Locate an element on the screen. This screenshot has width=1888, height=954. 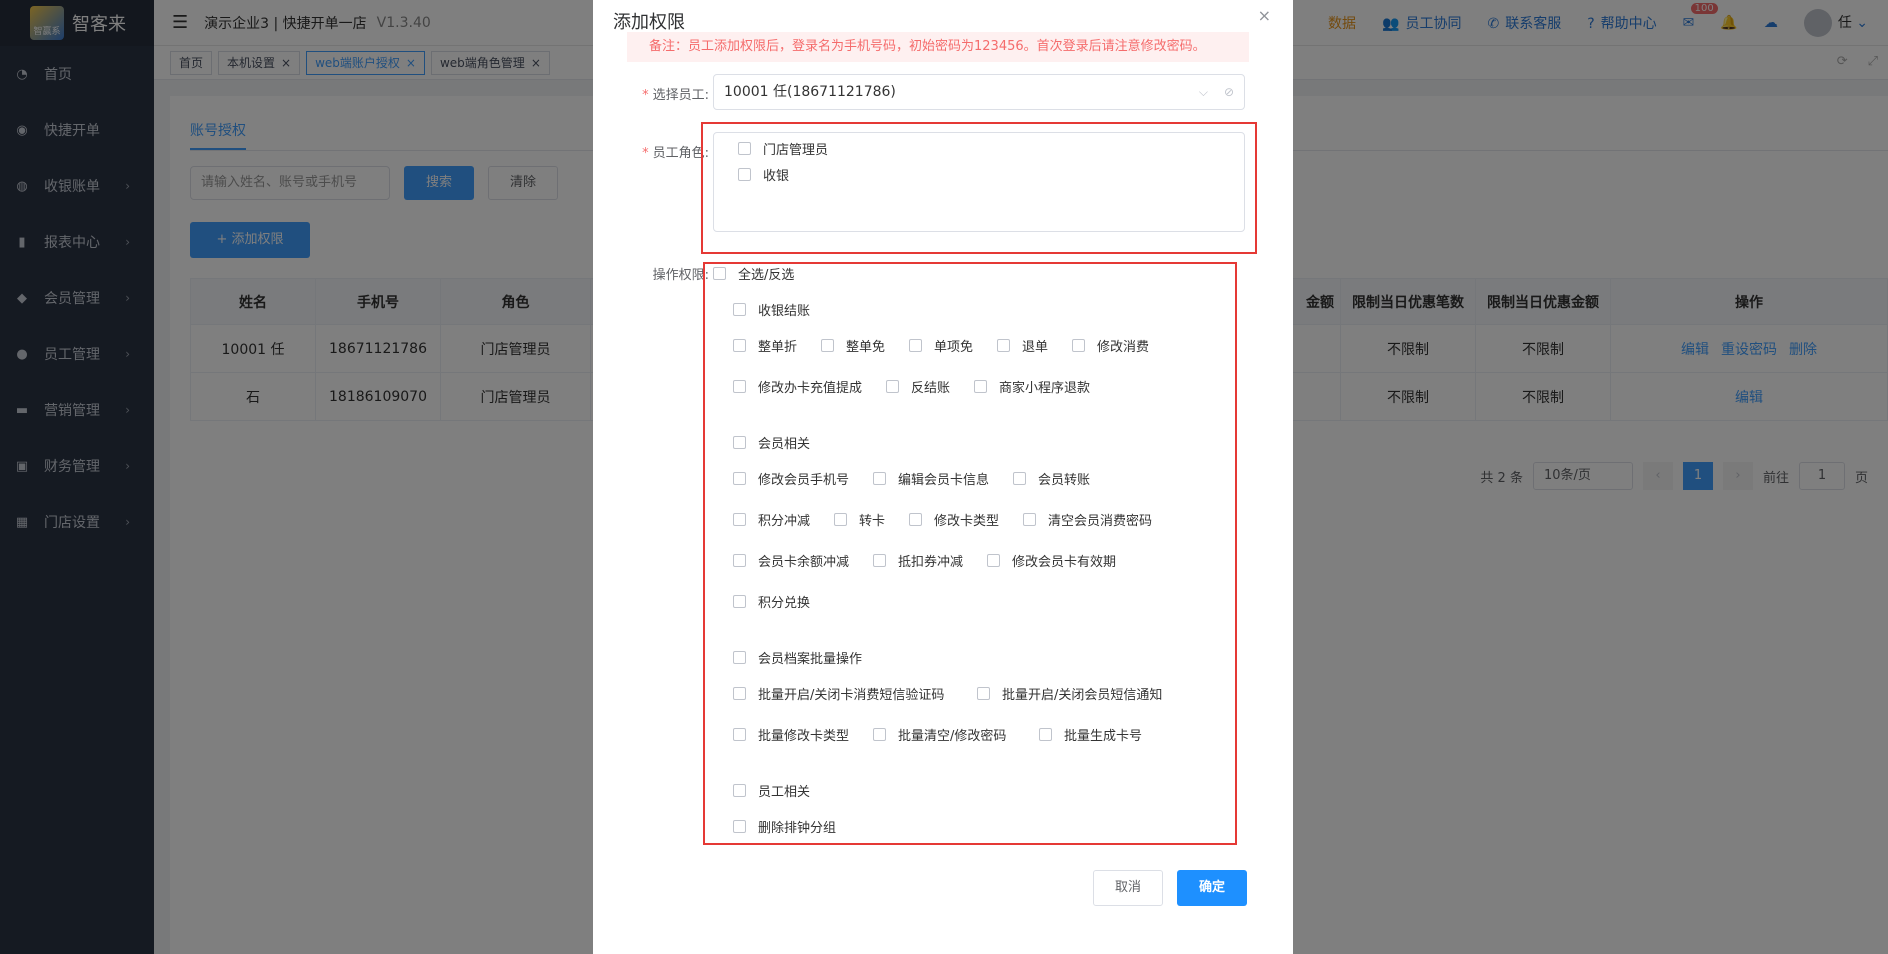
perm-checkbox: 积分冲减 is located at coordinates (771, 519).